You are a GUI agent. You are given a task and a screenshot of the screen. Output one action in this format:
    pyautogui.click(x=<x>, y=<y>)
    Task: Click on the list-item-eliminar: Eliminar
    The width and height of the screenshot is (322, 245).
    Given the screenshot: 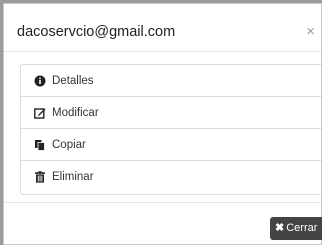 What is the action you would take?
    pyautogui.click(x=171, y=177)
    